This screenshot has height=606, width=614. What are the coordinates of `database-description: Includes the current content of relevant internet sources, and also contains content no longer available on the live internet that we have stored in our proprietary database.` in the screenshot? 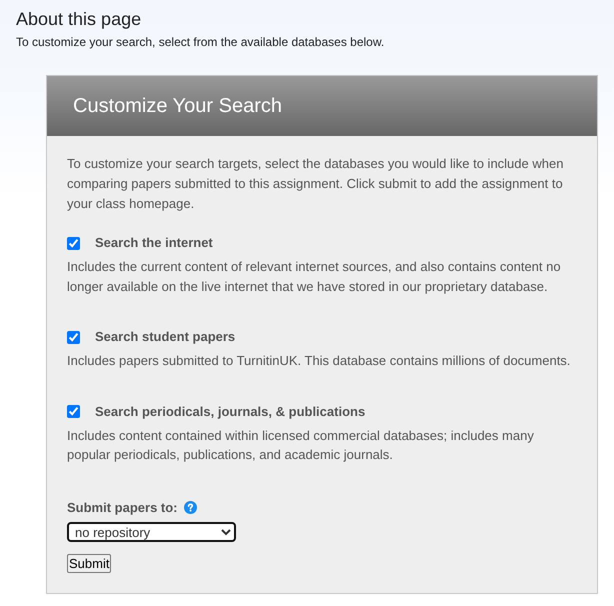 It's located at (314, 277).